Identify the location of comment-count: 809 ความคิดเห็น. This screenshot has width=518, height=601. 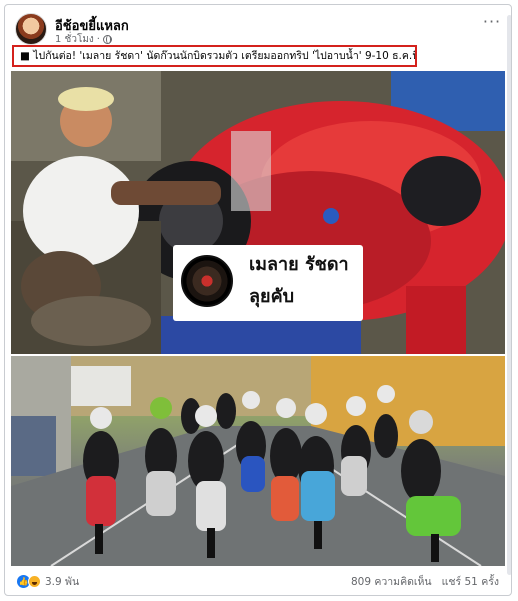
(391, 582).